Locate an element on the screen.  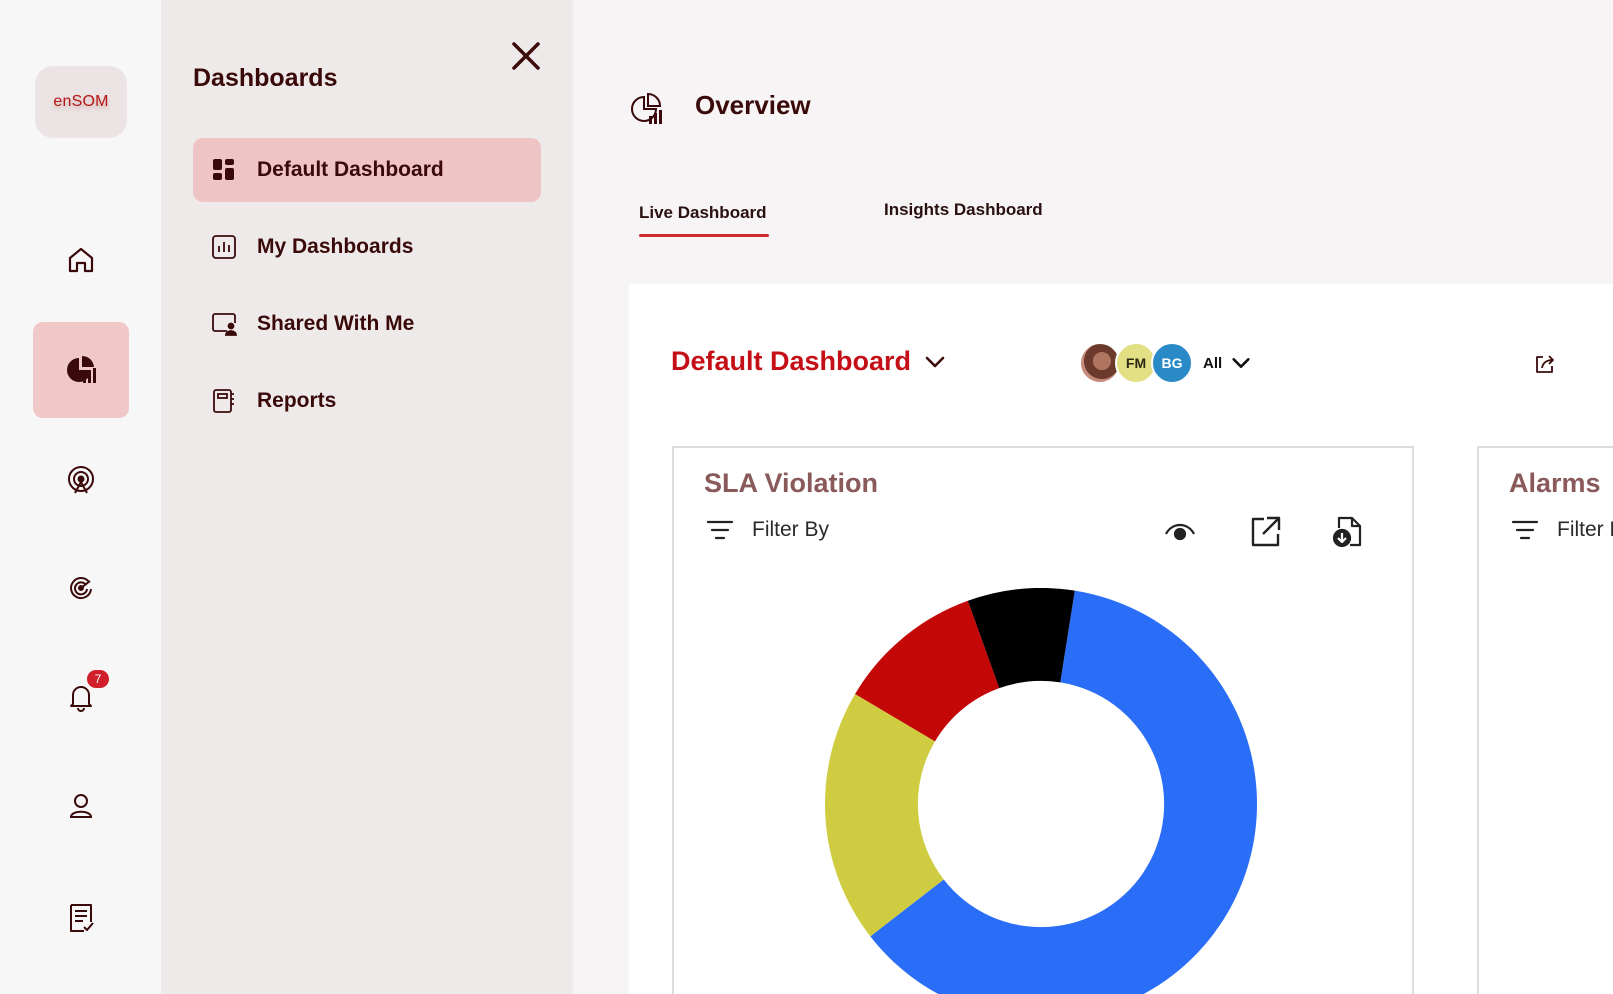
tab-insights-dashboard: Insights Dashboard is located at coordinates (963, 210).